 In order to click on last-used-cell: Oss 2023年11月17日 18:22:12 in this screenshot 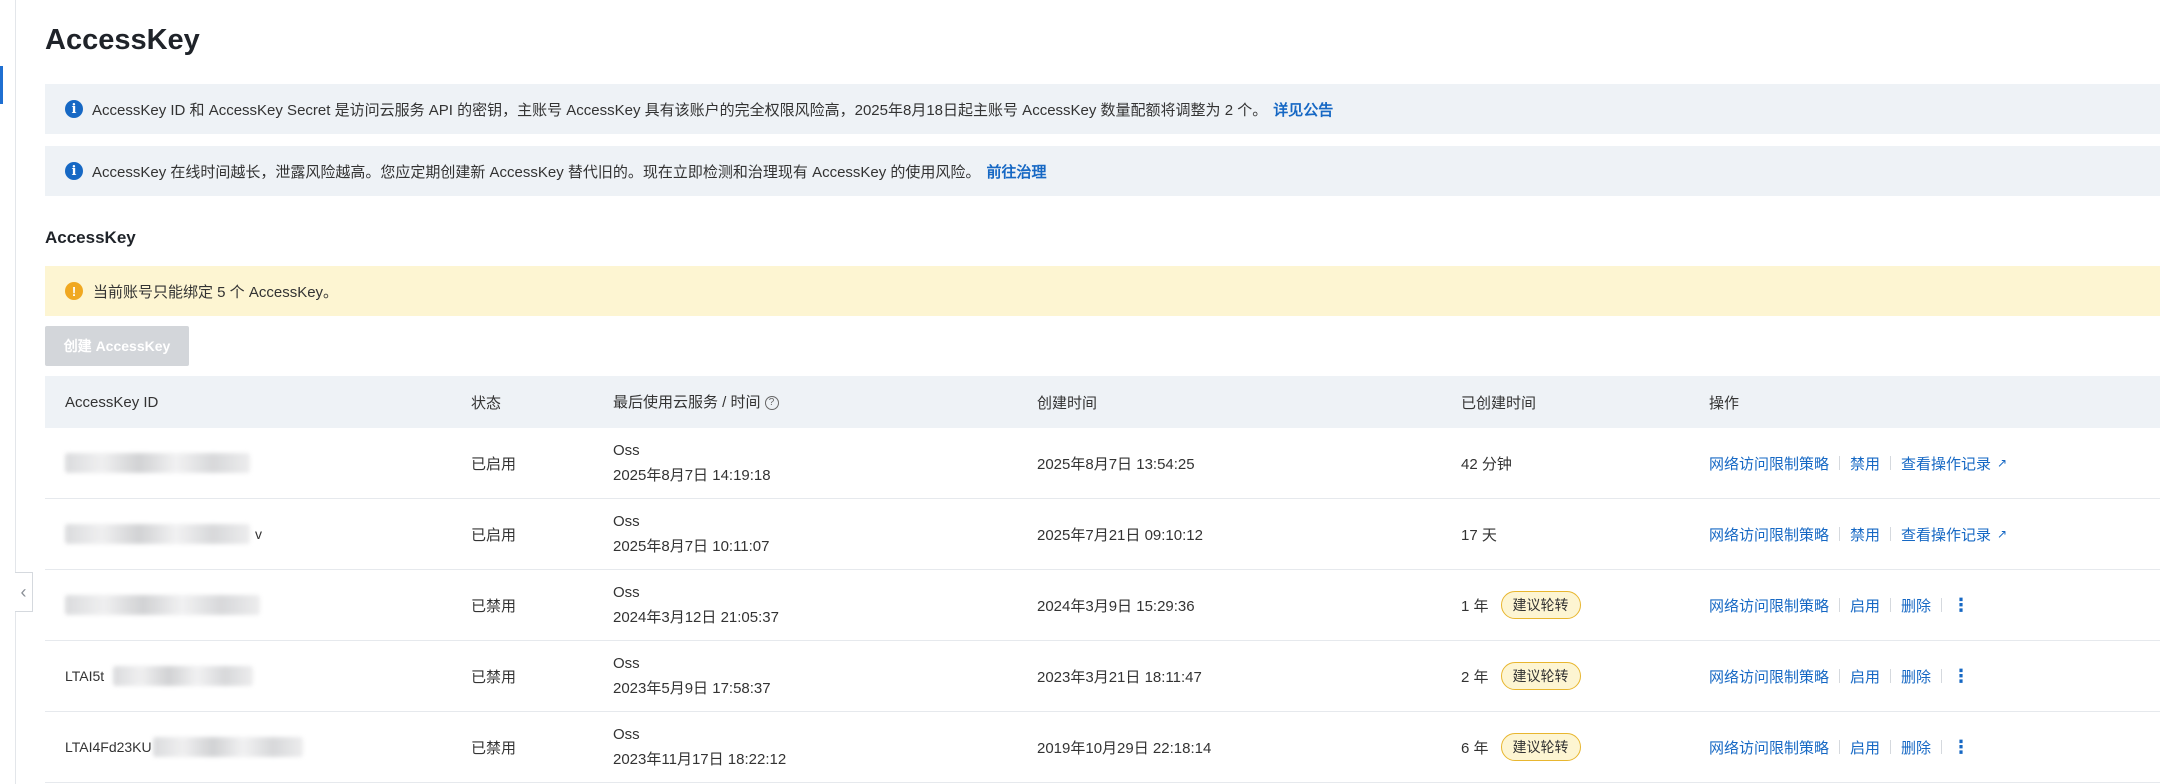, I will do `click(825, 747)`.